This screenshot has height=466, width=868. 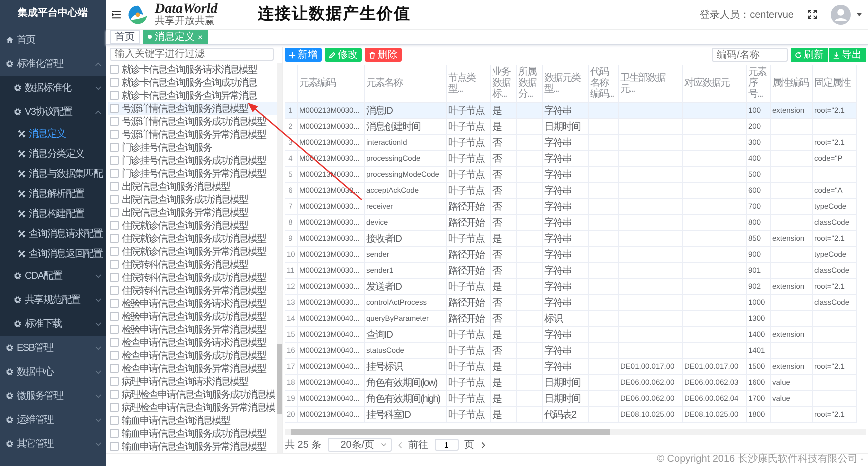 I want to click on page-input: 1, so click(x=446, y=445).